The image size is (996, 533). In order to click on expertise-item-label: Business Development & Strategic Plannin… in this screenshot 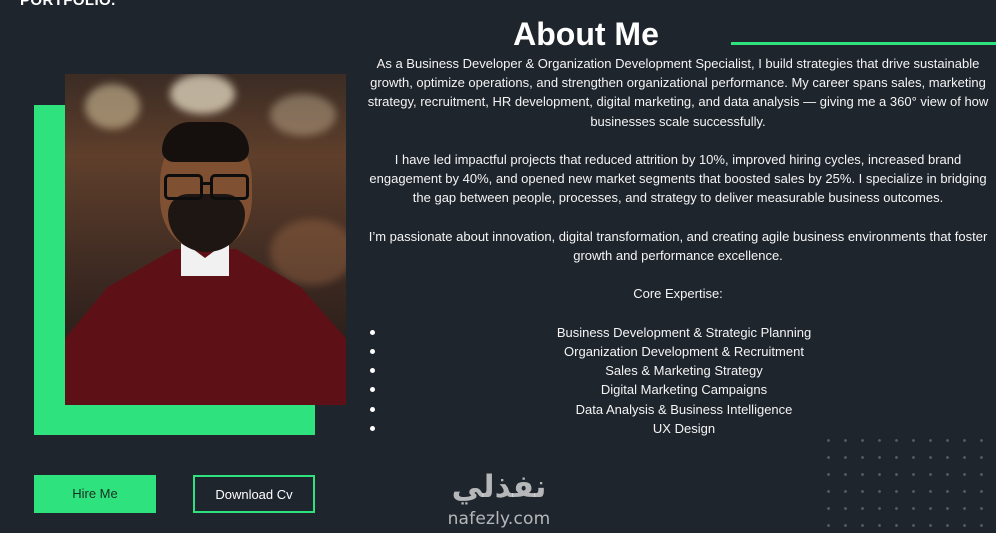, I will do `click(684, 332)`.